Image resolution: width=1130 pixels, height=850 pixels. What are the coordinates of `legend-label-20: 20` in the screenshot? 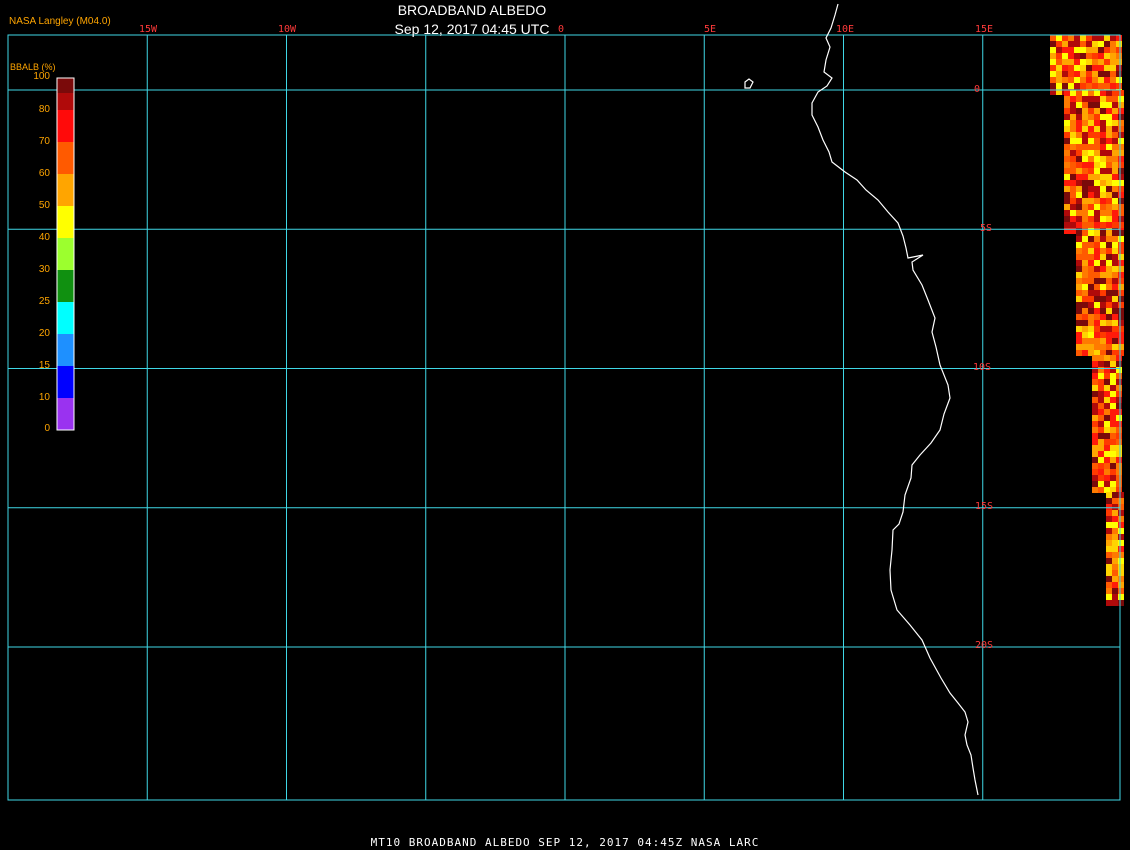 It's located at (44, 333).